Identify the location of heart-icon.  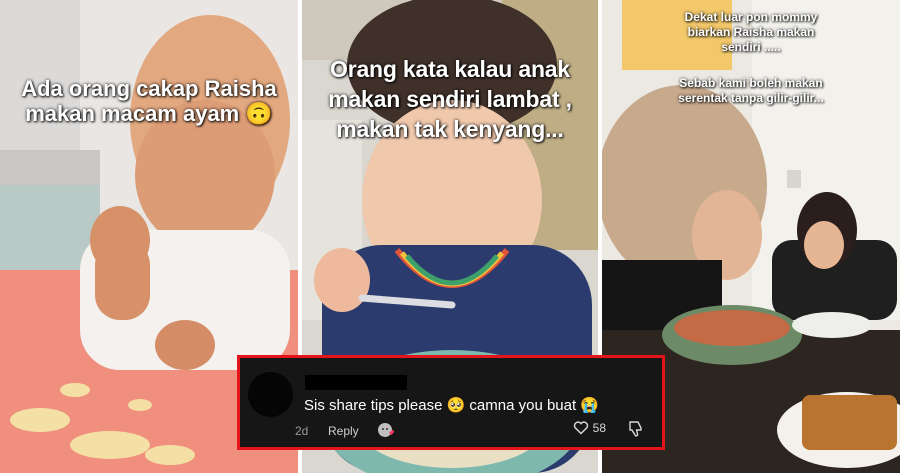
(580, 428).